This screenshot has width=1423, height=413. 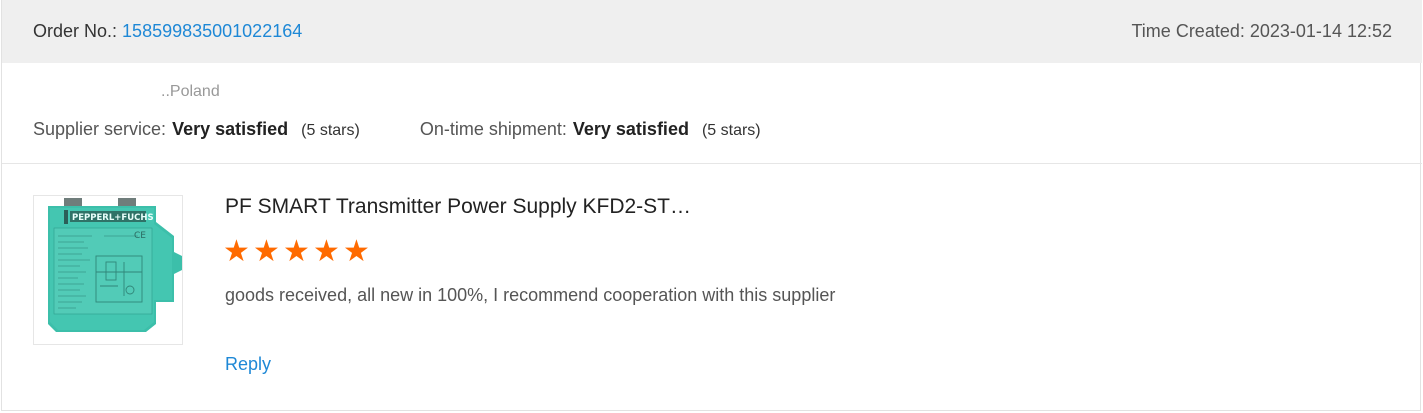 I want to click on product-image-brand: PEPPERL+FUCHS, so click(x=113, y=218).